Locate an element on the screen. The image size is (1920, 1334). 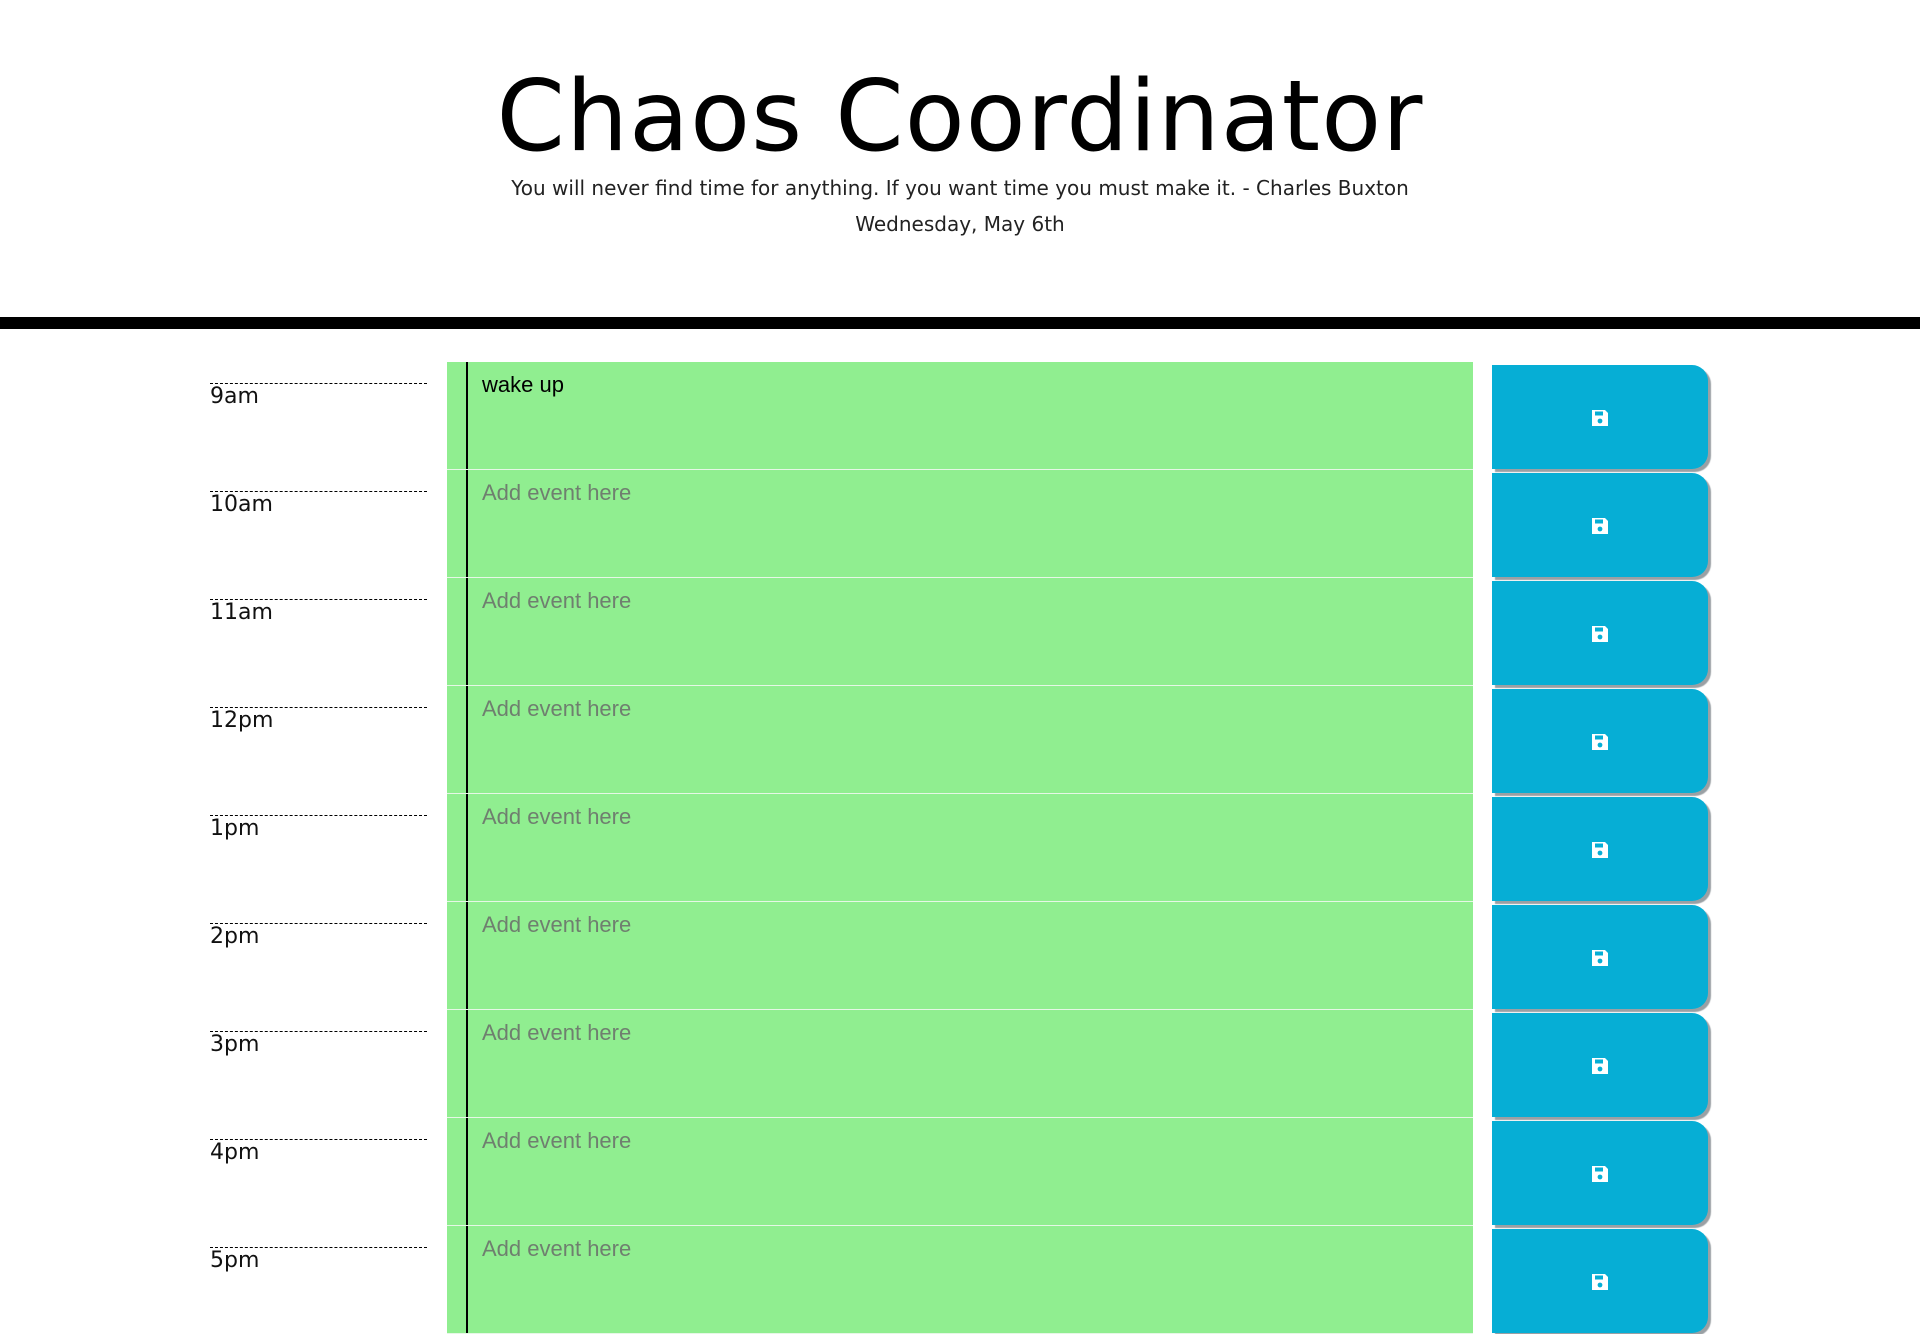
current-date: Wednesday, May 6th is located at coordinates (960, 224).